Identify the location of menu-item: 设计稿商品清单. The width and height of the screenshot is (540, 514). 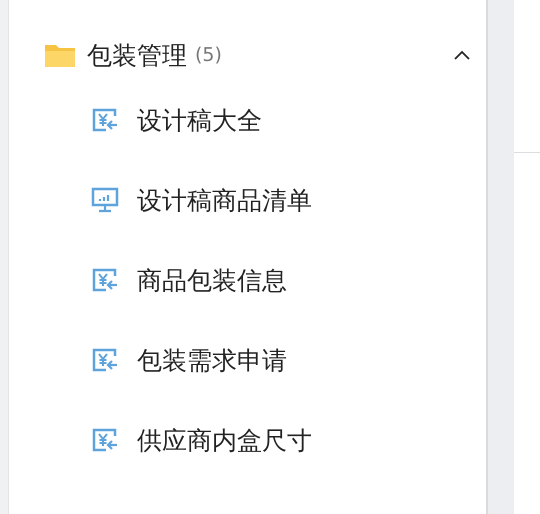
(224, 200).